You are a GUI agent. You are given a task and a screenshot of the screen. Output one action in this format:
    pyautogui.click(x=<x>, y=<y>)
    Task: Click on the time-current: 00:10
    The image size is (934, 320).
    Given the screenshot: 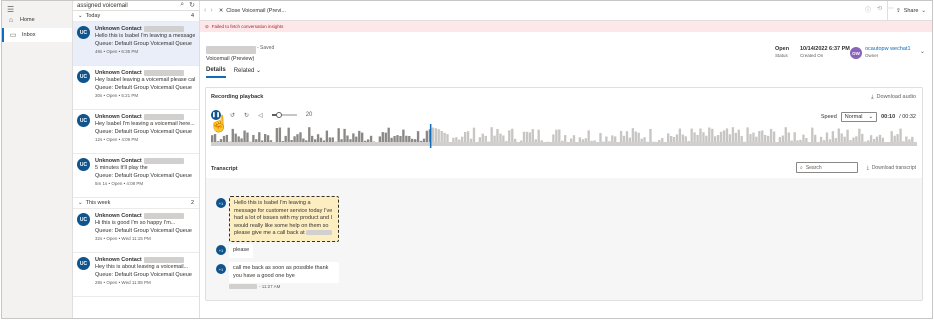 What is the action you would take?
    pyautogui.click(x=888, y=117)
    